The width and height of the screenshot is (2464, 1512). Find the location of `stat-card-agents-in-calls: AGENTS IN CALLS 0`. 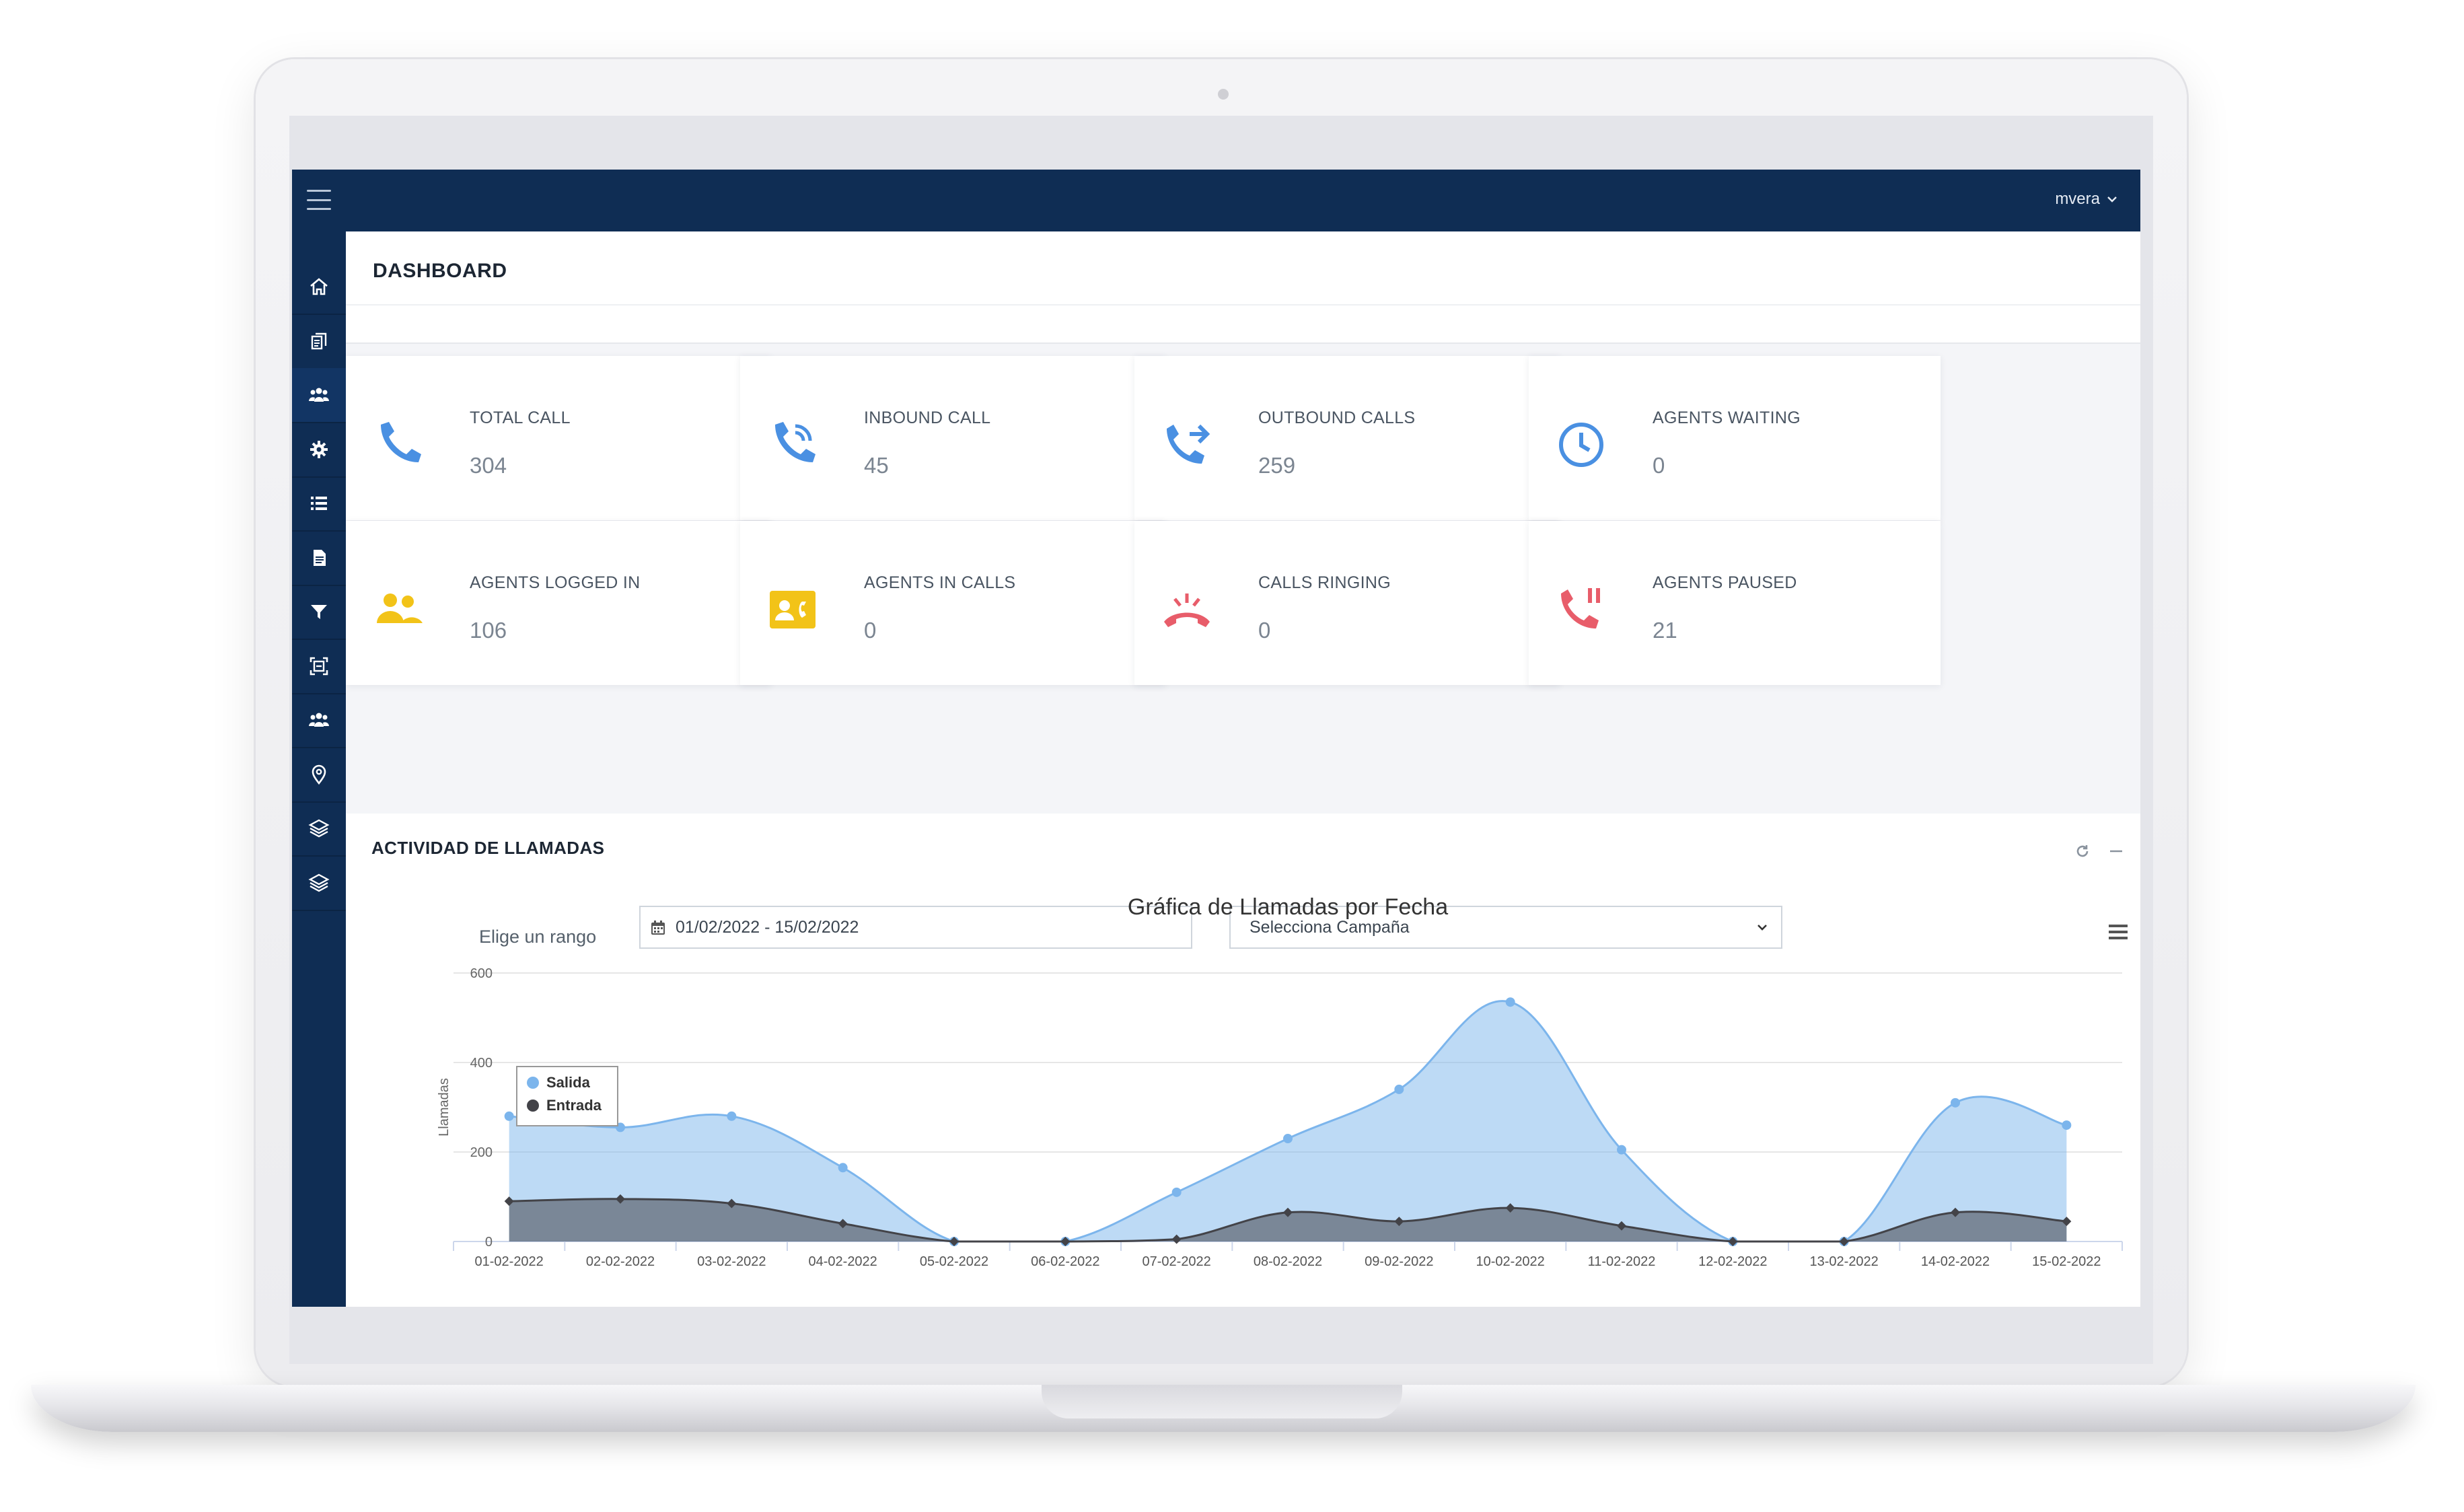

stat-card-agents-in-calls: AGENTS IN CALLS 0 is located at coordinates (952, 603).